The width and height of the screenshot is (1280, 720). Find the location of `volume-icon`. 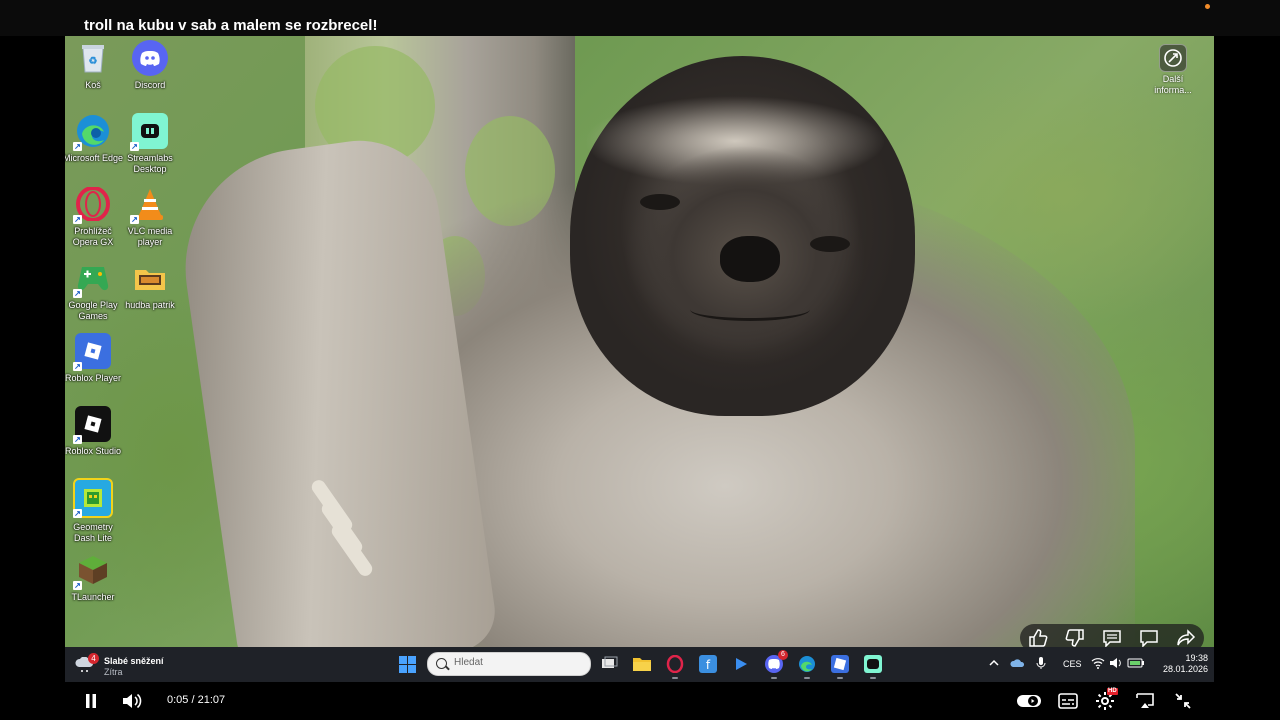

volume-icon is located at coordinates (132, 701).